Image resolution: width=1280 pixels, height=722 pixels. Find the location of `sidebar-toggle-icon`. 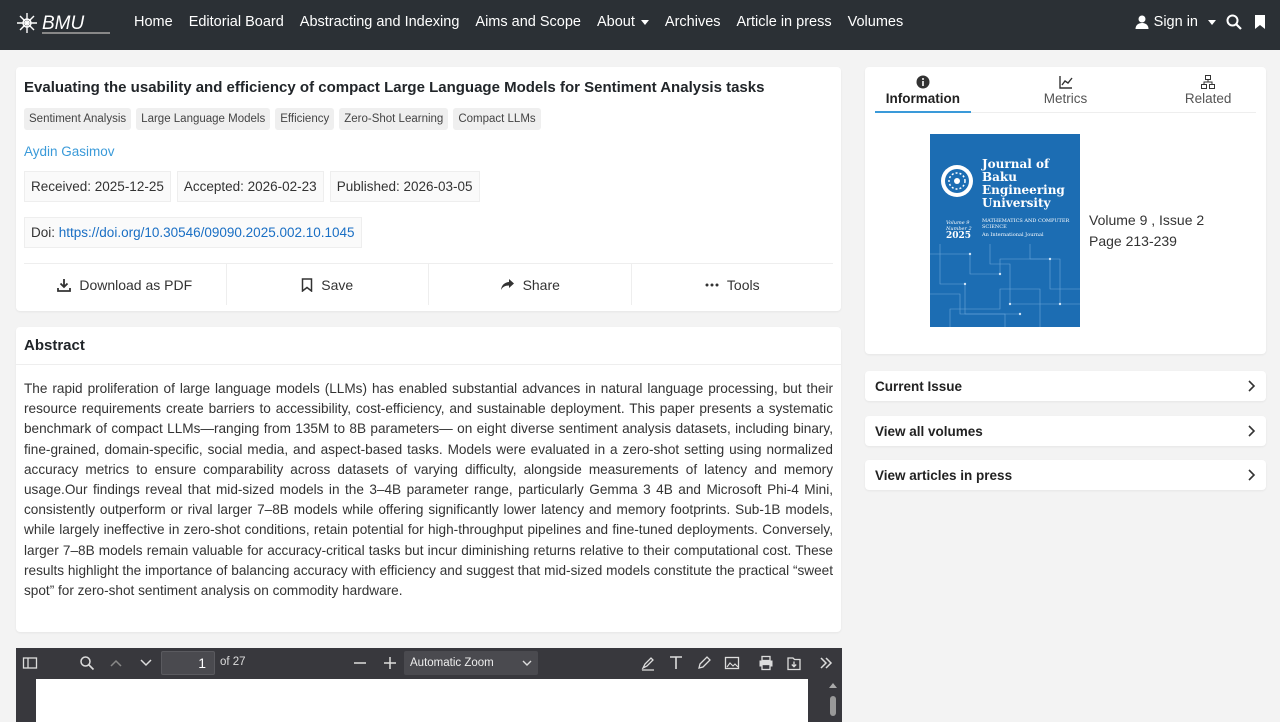

sidebar-toggle-icon is located at coordinates (30, 663).